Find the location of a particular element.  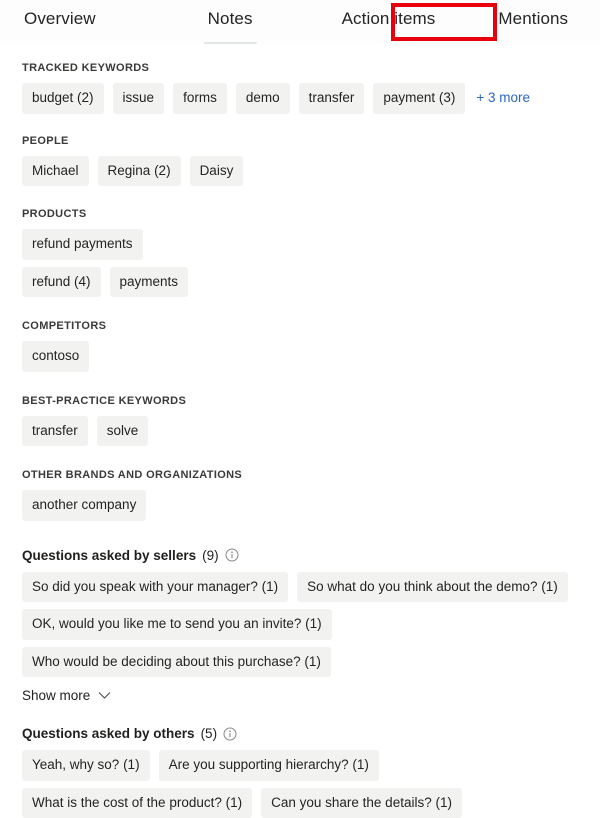

show-more-button: Show more is located at coordinates (66, 695).